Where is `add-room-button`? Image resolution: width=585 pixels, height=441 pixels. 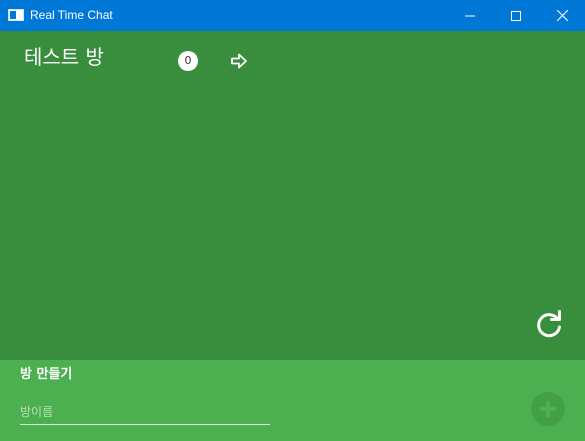
add-room-button is located at coordinates (548, 409).